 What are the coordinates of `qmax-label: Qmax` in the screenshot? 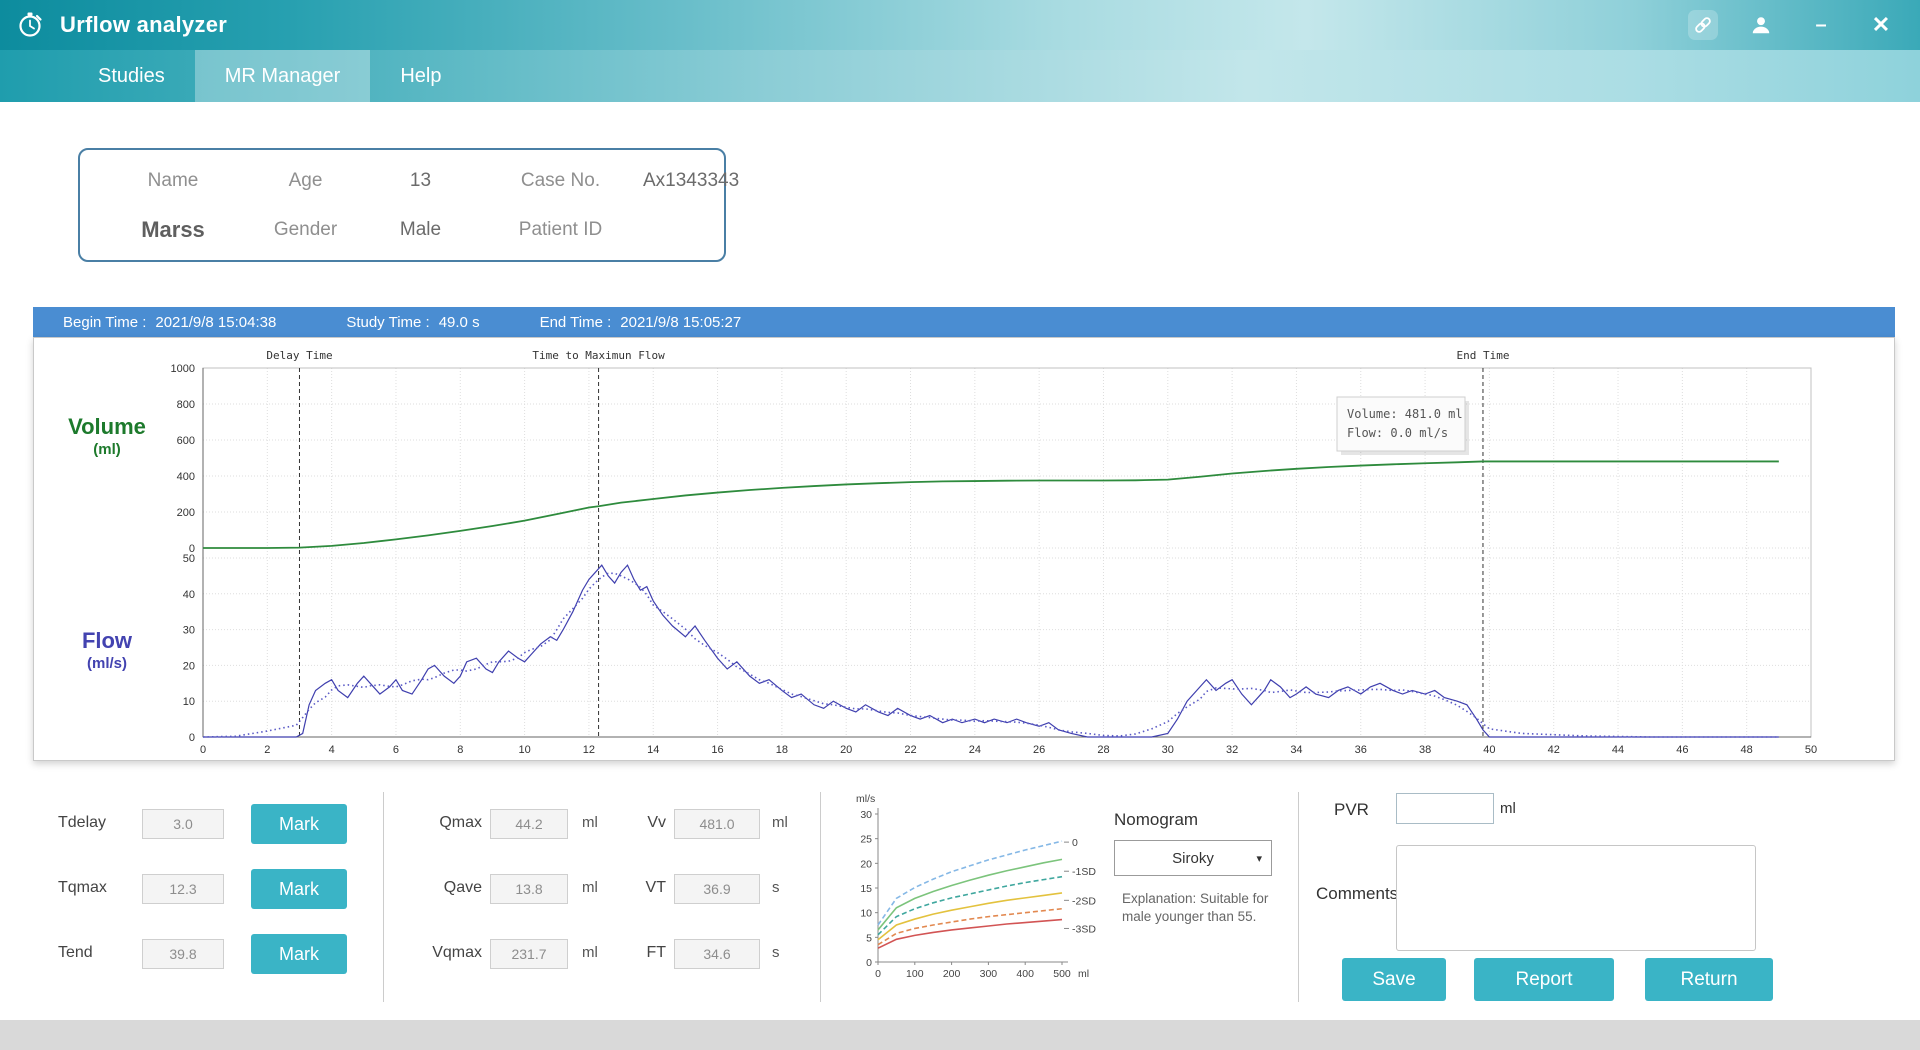 It's located at (460, 822).